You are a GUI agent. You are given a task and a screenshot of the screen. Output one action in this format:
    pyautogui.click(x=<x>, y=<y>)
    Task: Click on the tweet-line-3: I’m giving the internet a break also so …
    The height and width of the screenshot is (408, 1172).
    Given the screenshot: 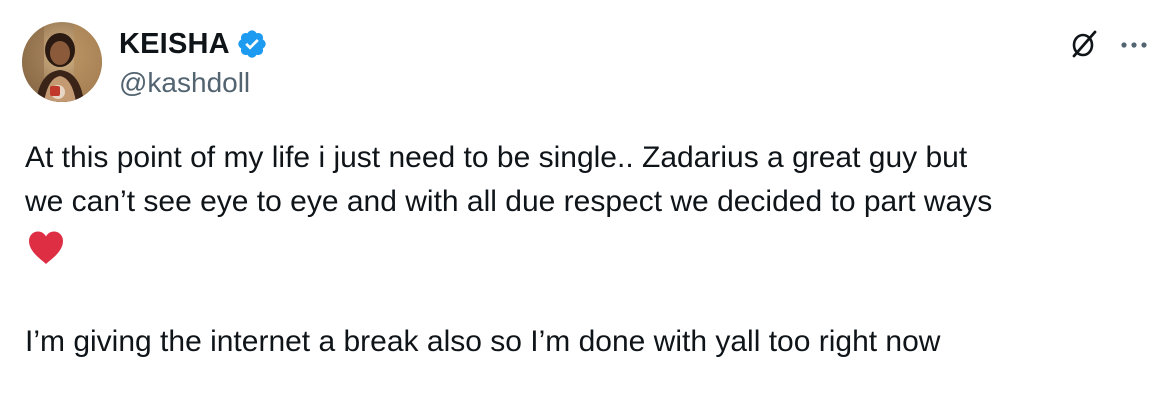 What is the action you would take?
    pyautogui.click(x=483, y=341)
    